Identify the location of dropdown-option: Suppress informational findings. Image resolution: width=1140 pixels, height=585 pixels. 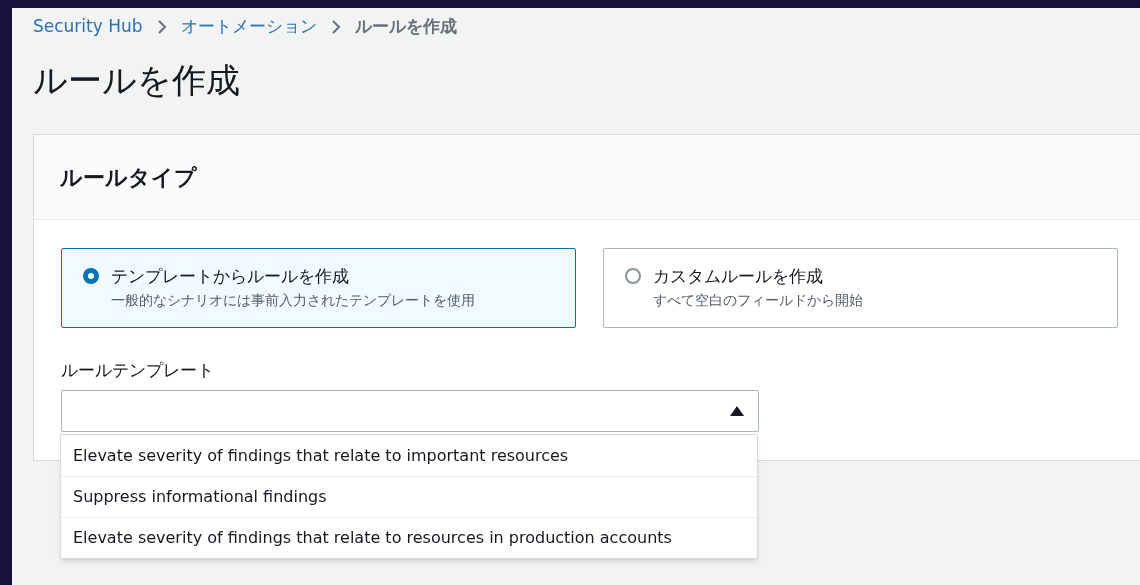
(409, 496).